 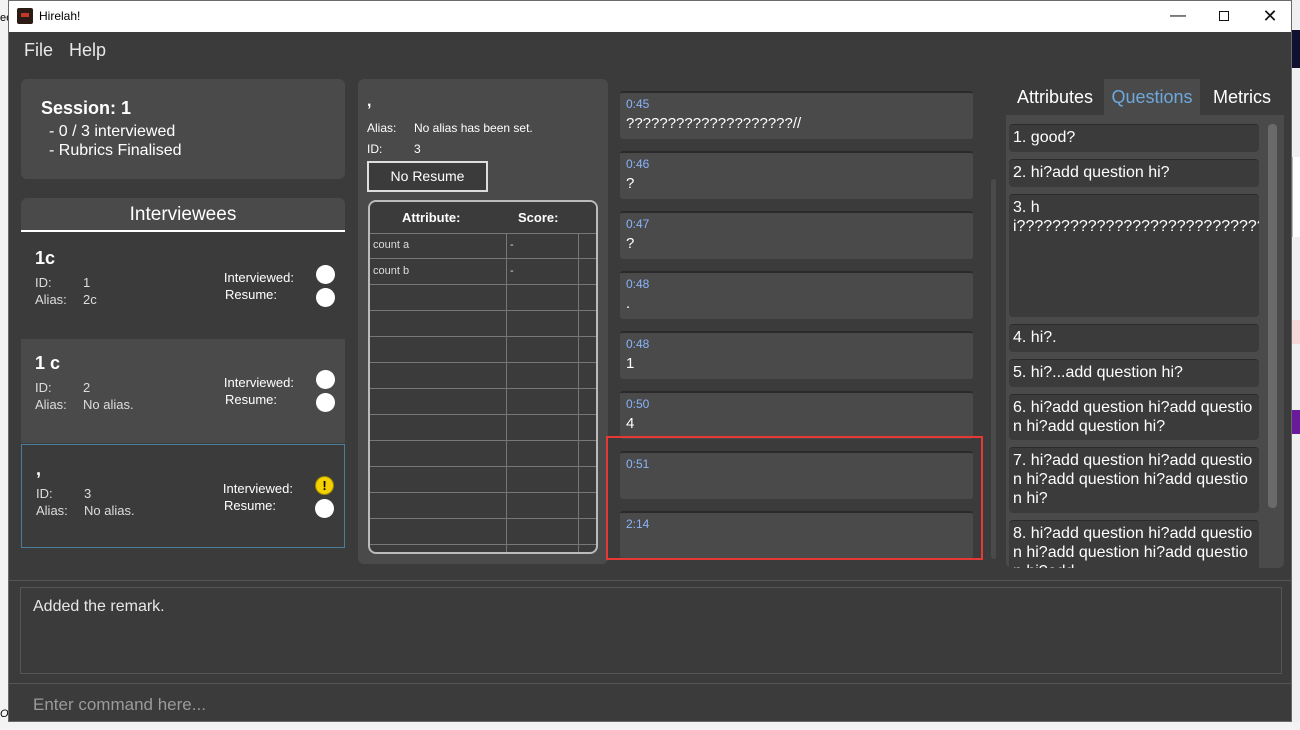 What do you see at coordinates (382, 128) in the screenshot?
I see `details-alias-label: Alias:` at bounding box center [382, 128].